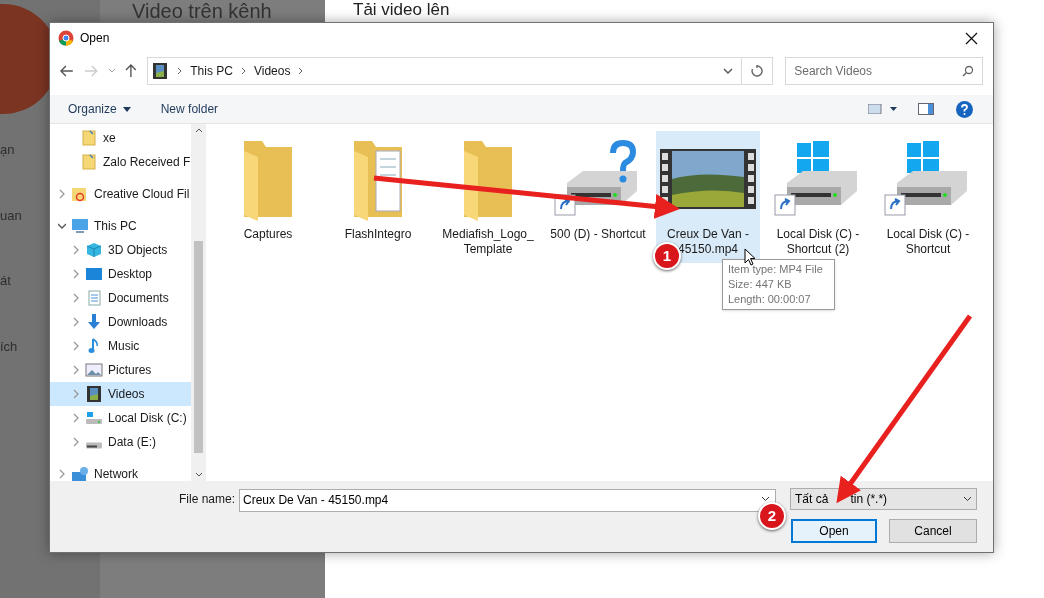 The width and height of the screenshot is (1044, 598). I want to click on nav-item: Local Disk (C:), so click(120, 418).